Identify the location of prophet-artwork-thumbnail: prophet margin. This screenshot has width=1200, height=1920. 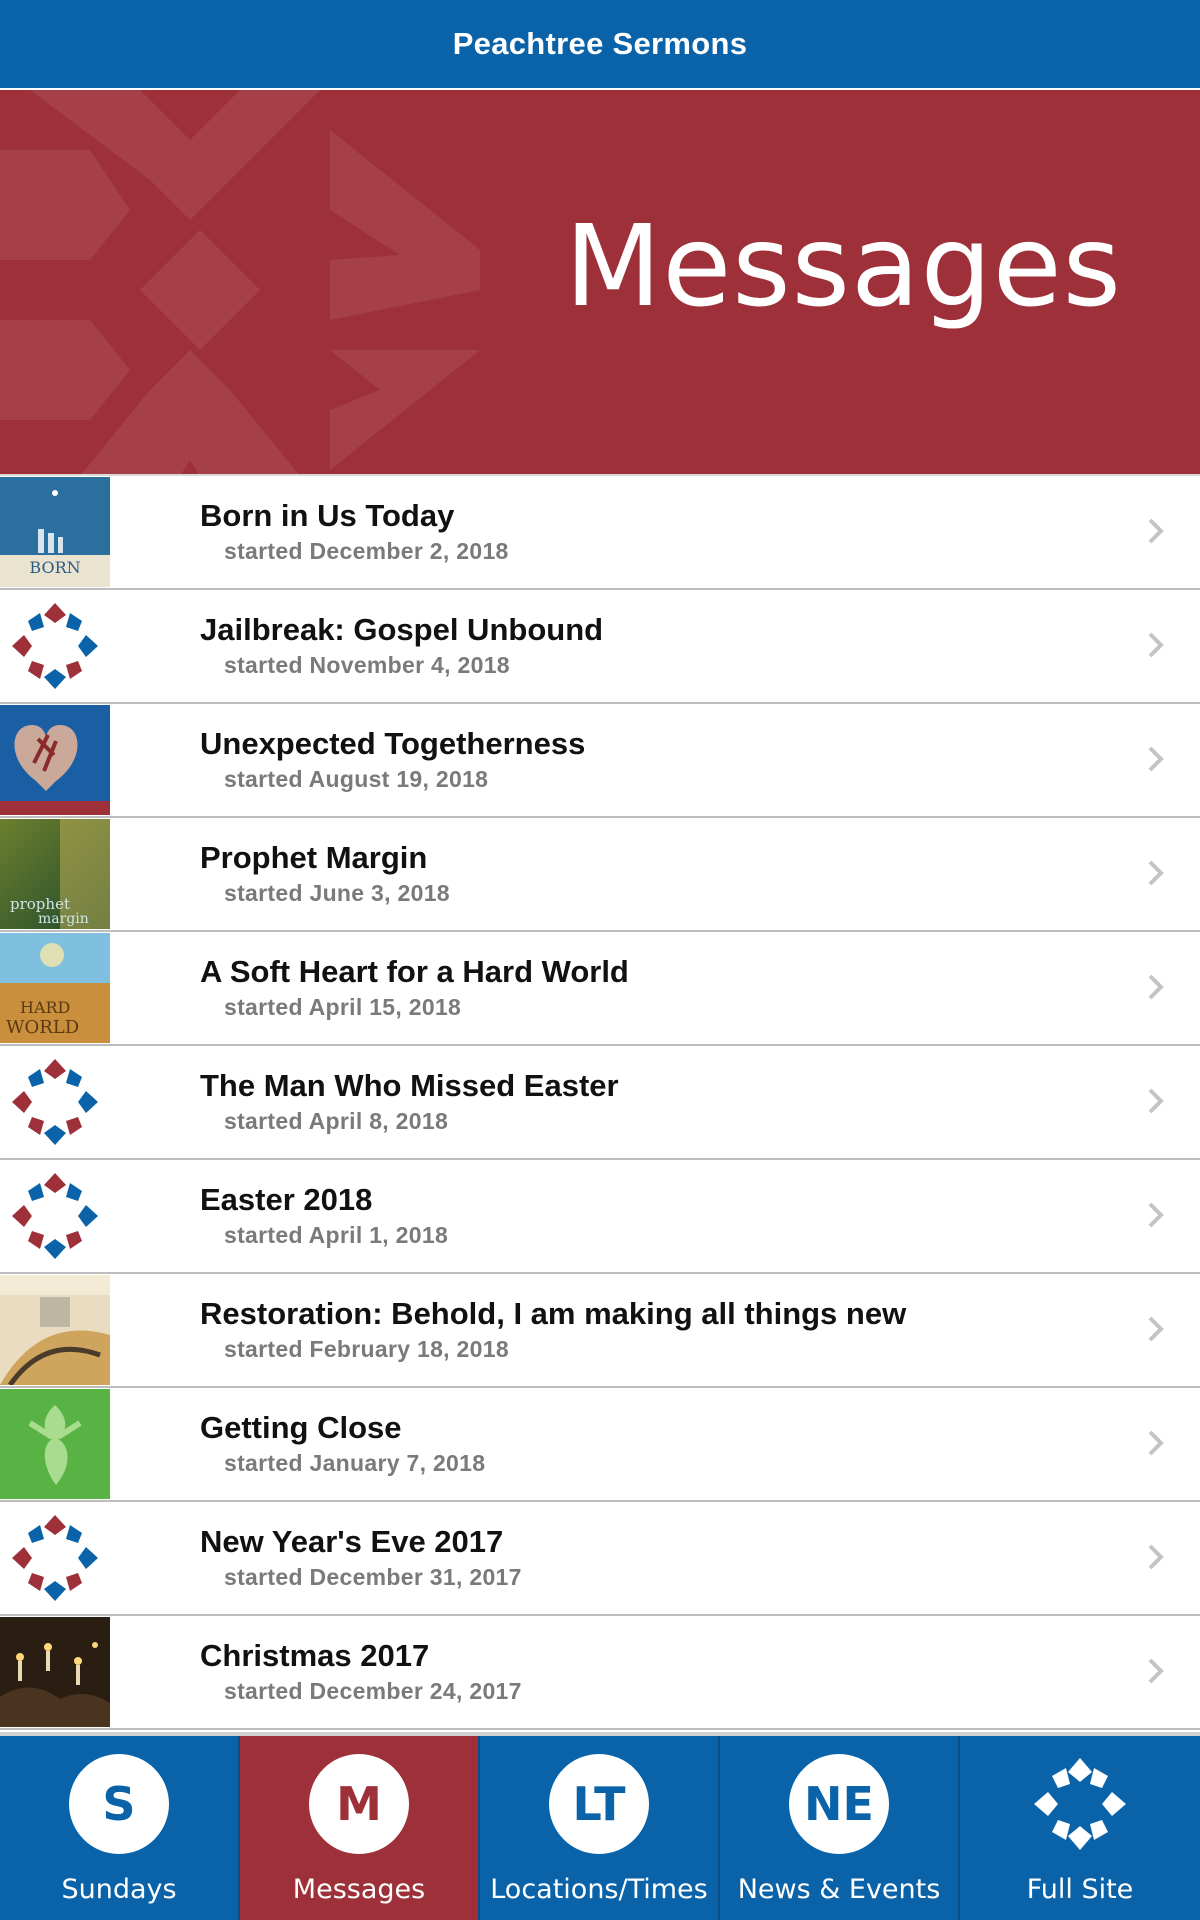
(55, 874).